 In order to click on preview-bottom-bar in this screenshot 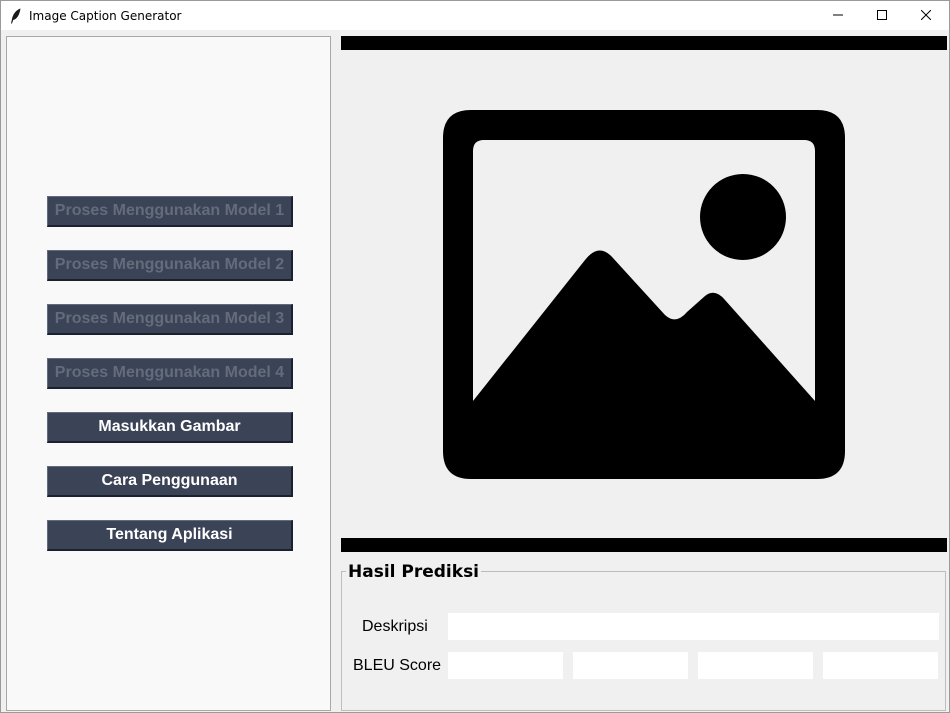, I will do `click(644, 545)`.